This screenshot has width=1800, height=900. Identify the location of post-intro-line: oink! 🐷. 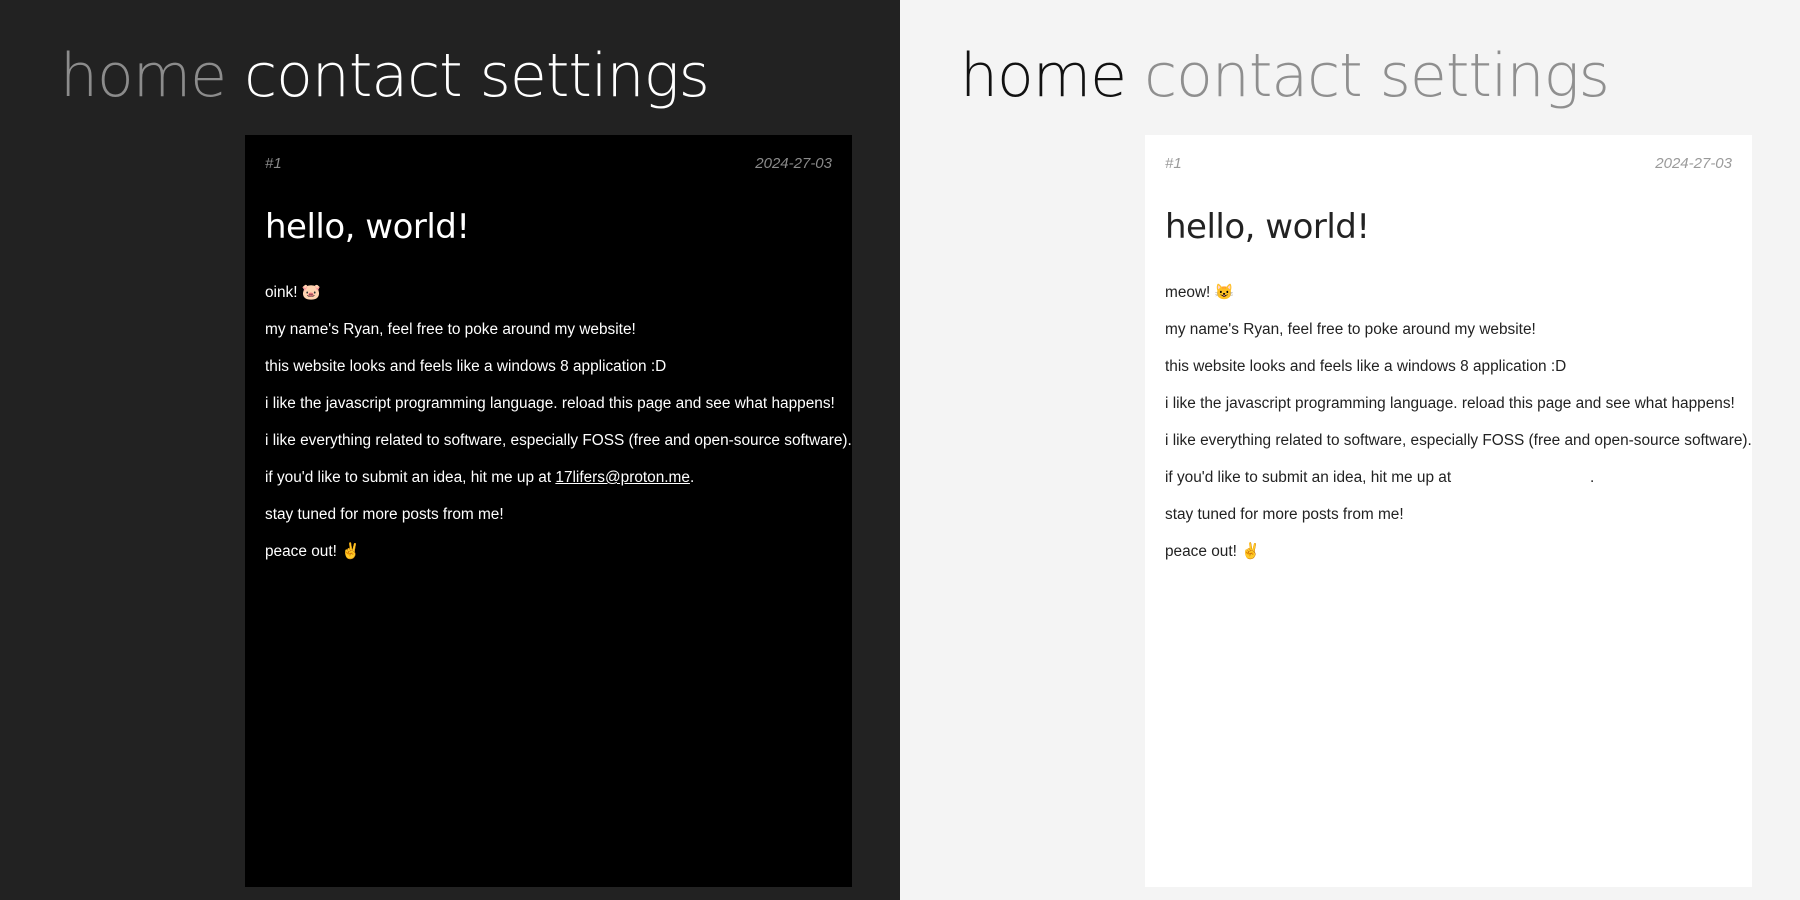
(293, 292).